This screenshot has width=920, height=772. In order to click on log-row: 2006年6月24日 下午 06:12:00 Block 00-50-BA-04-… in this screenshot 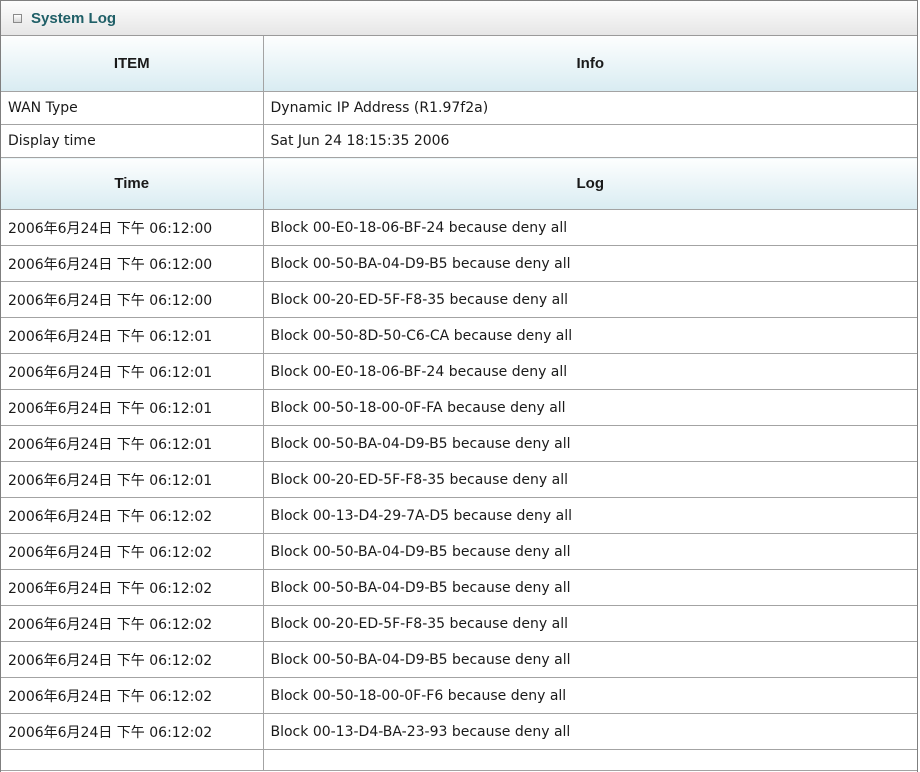, I will do `click(459, 263)`.